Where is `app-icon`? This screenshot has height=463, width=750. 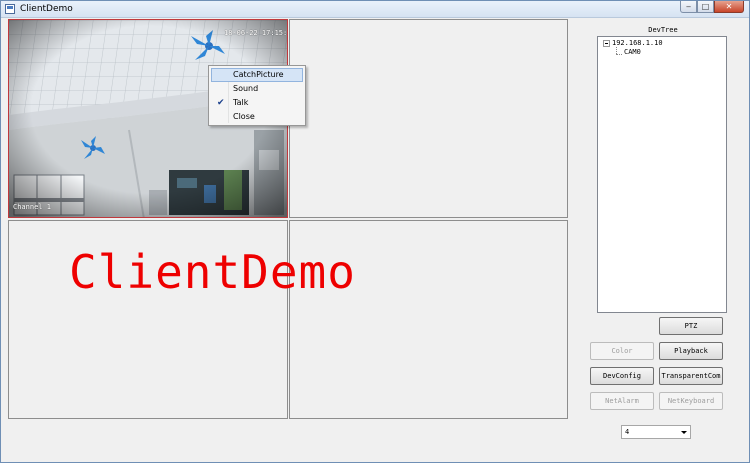 app-icon is located at coordinates (10, 9).